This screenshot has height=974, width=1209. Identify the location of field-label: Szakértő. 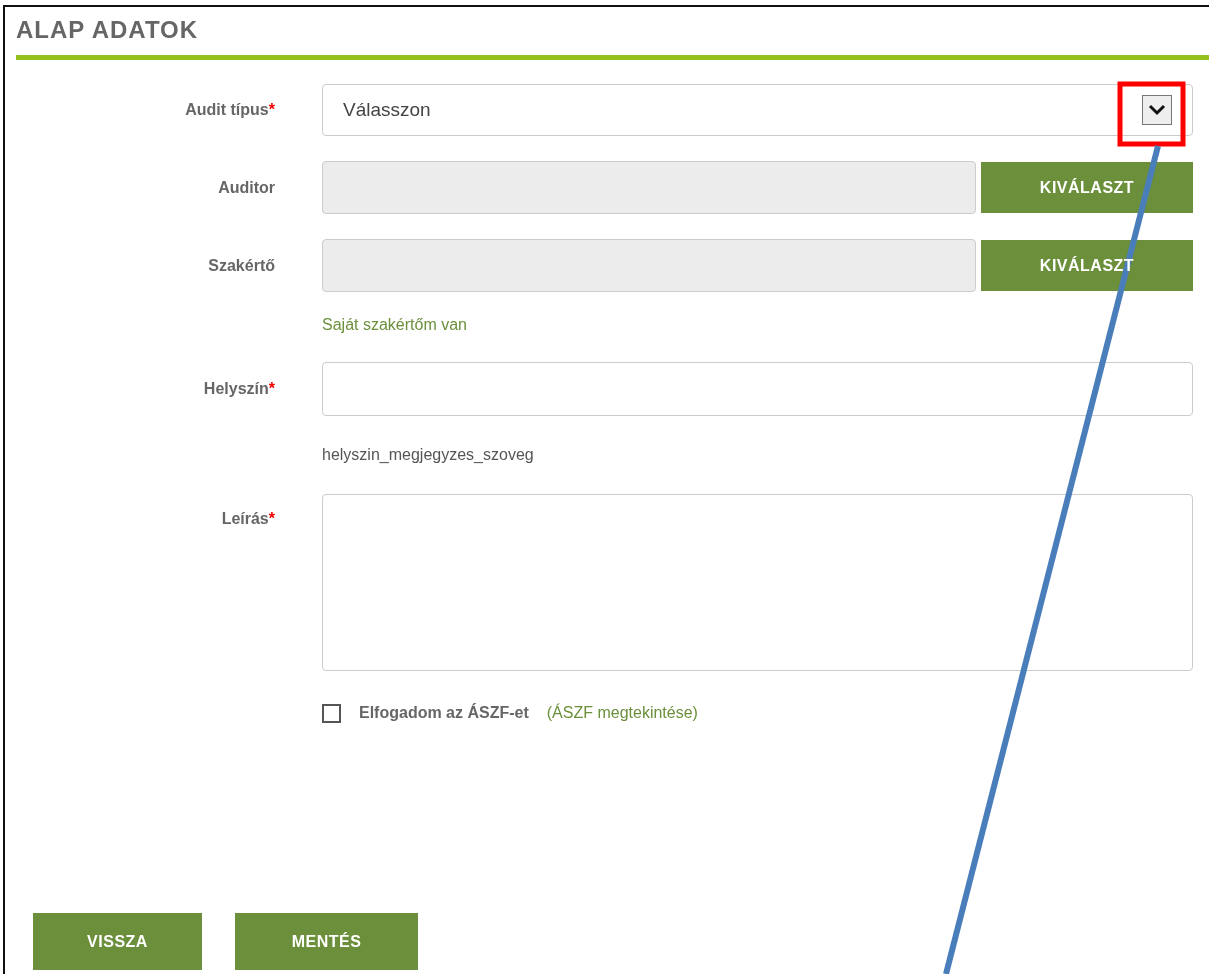
(241, 265).